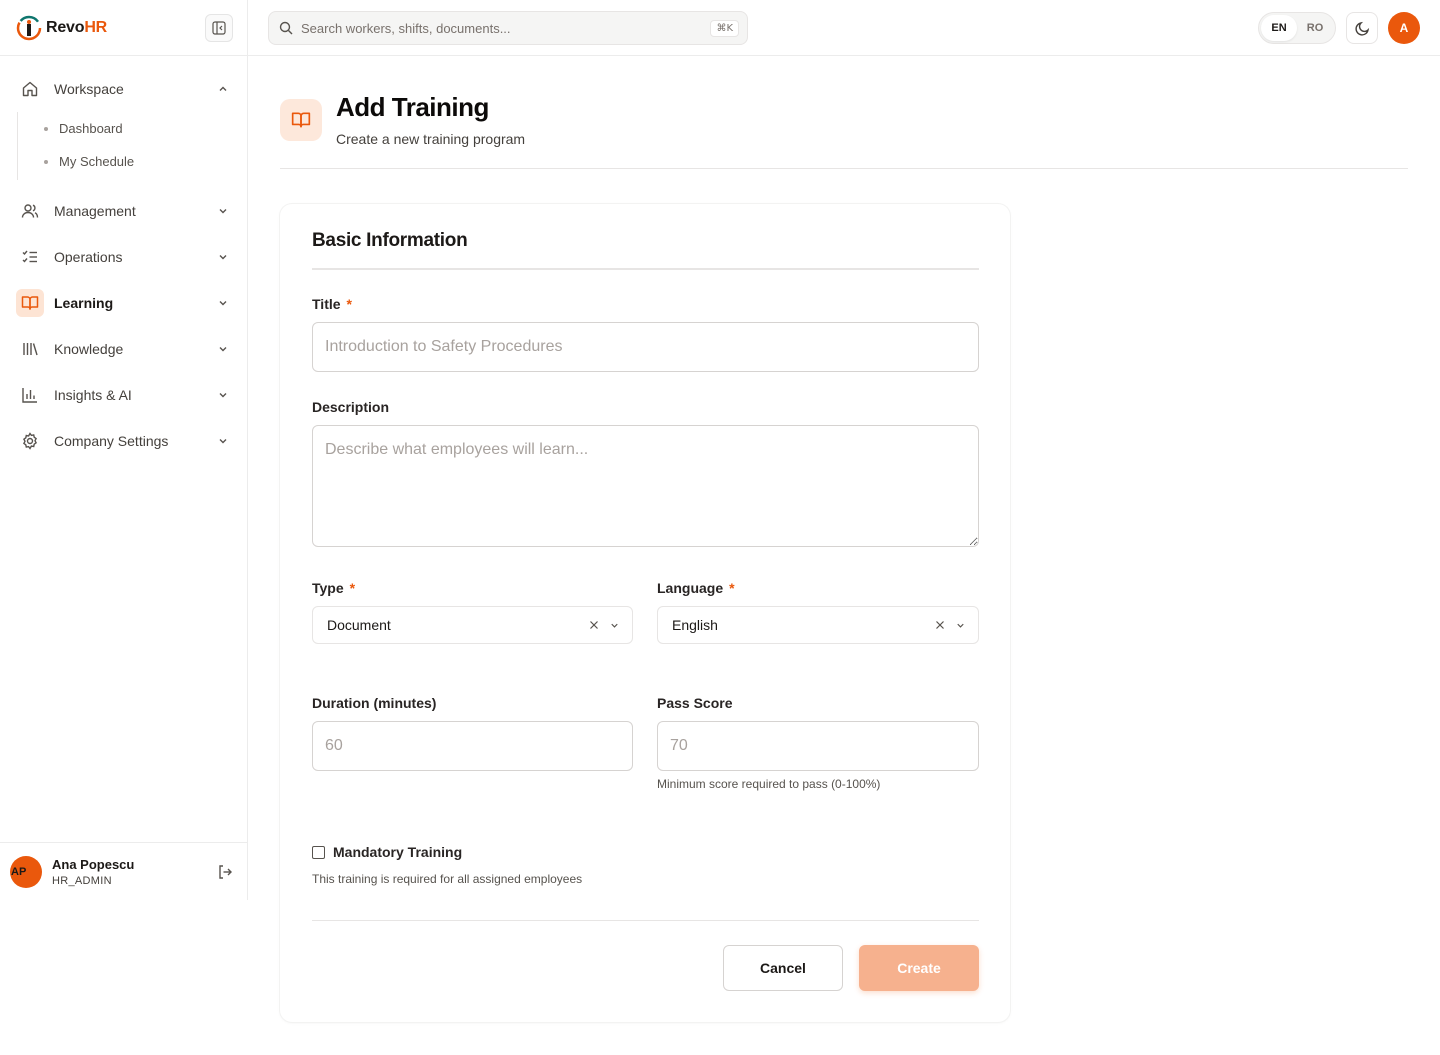 The height and width of the screenshot is (1055, 1440). What do you see at coordinates (374, 703) in the screenshot?
I see `duration-label: Duration (minutes)` at bounding box center [374, 703].